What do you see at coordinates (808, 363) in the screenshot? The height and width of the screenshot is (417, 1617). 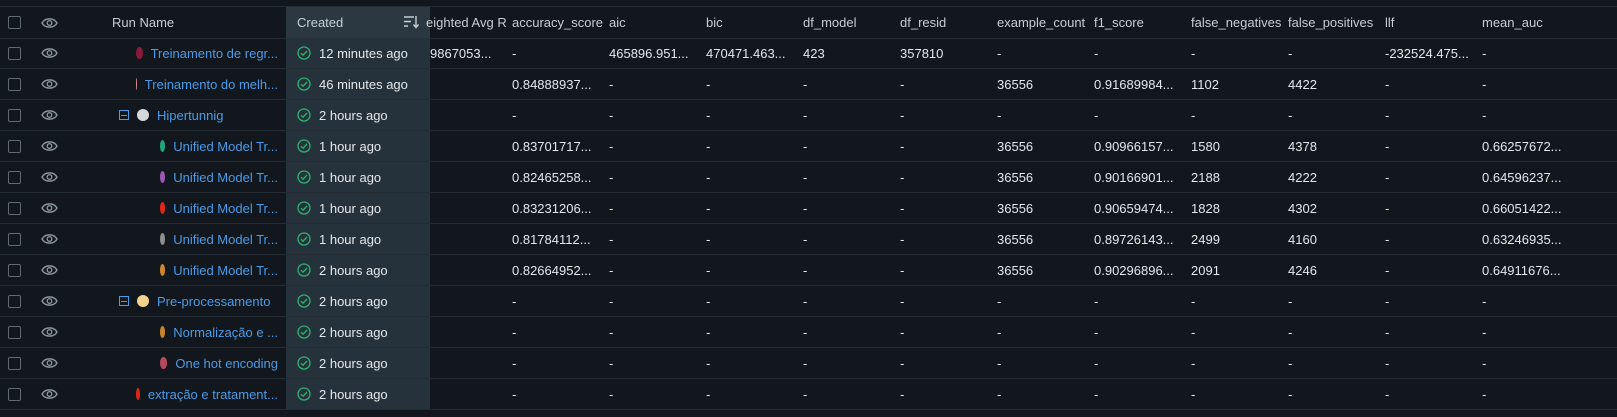 I see `table-row: One hot encoding 2 hours ago - - - - - - - - - - -` at bounding box center [808, 363].